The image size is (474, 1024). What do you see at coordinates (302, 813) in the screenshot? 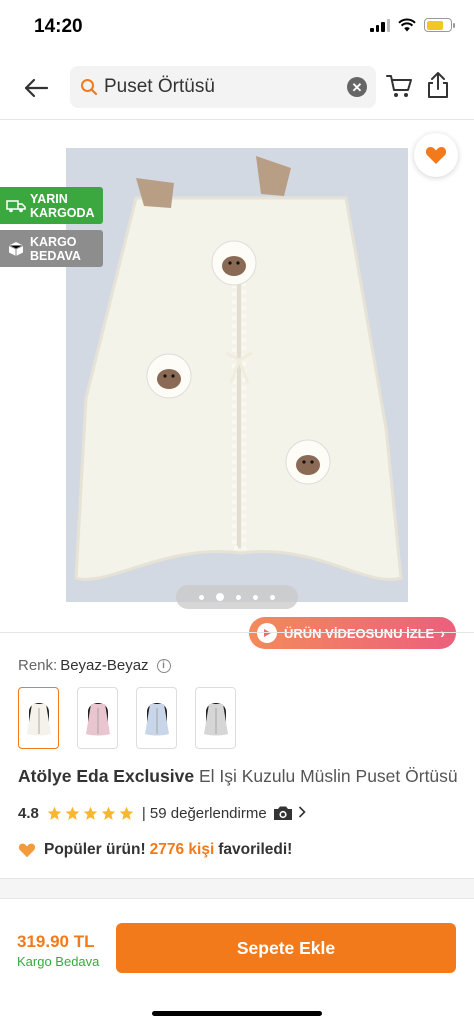
I see `chevron-right-icon` at bounding box center [302, 813].